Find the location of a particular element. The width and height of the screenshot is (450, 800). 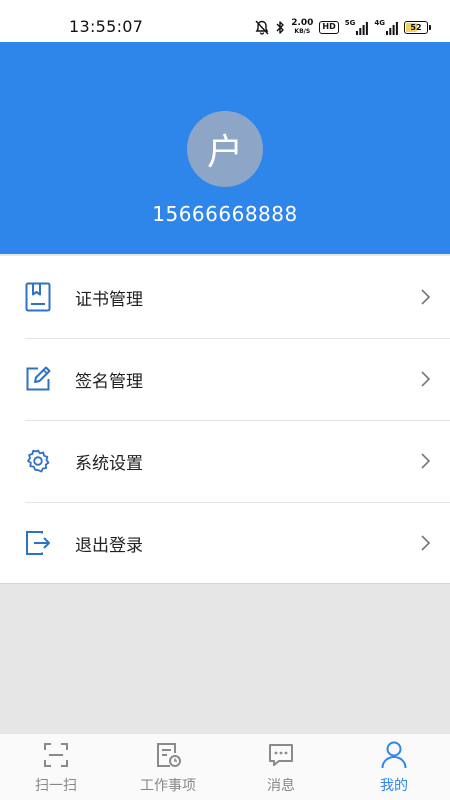

signal-5g-icon: 5G is located at coordinates (357, 27).